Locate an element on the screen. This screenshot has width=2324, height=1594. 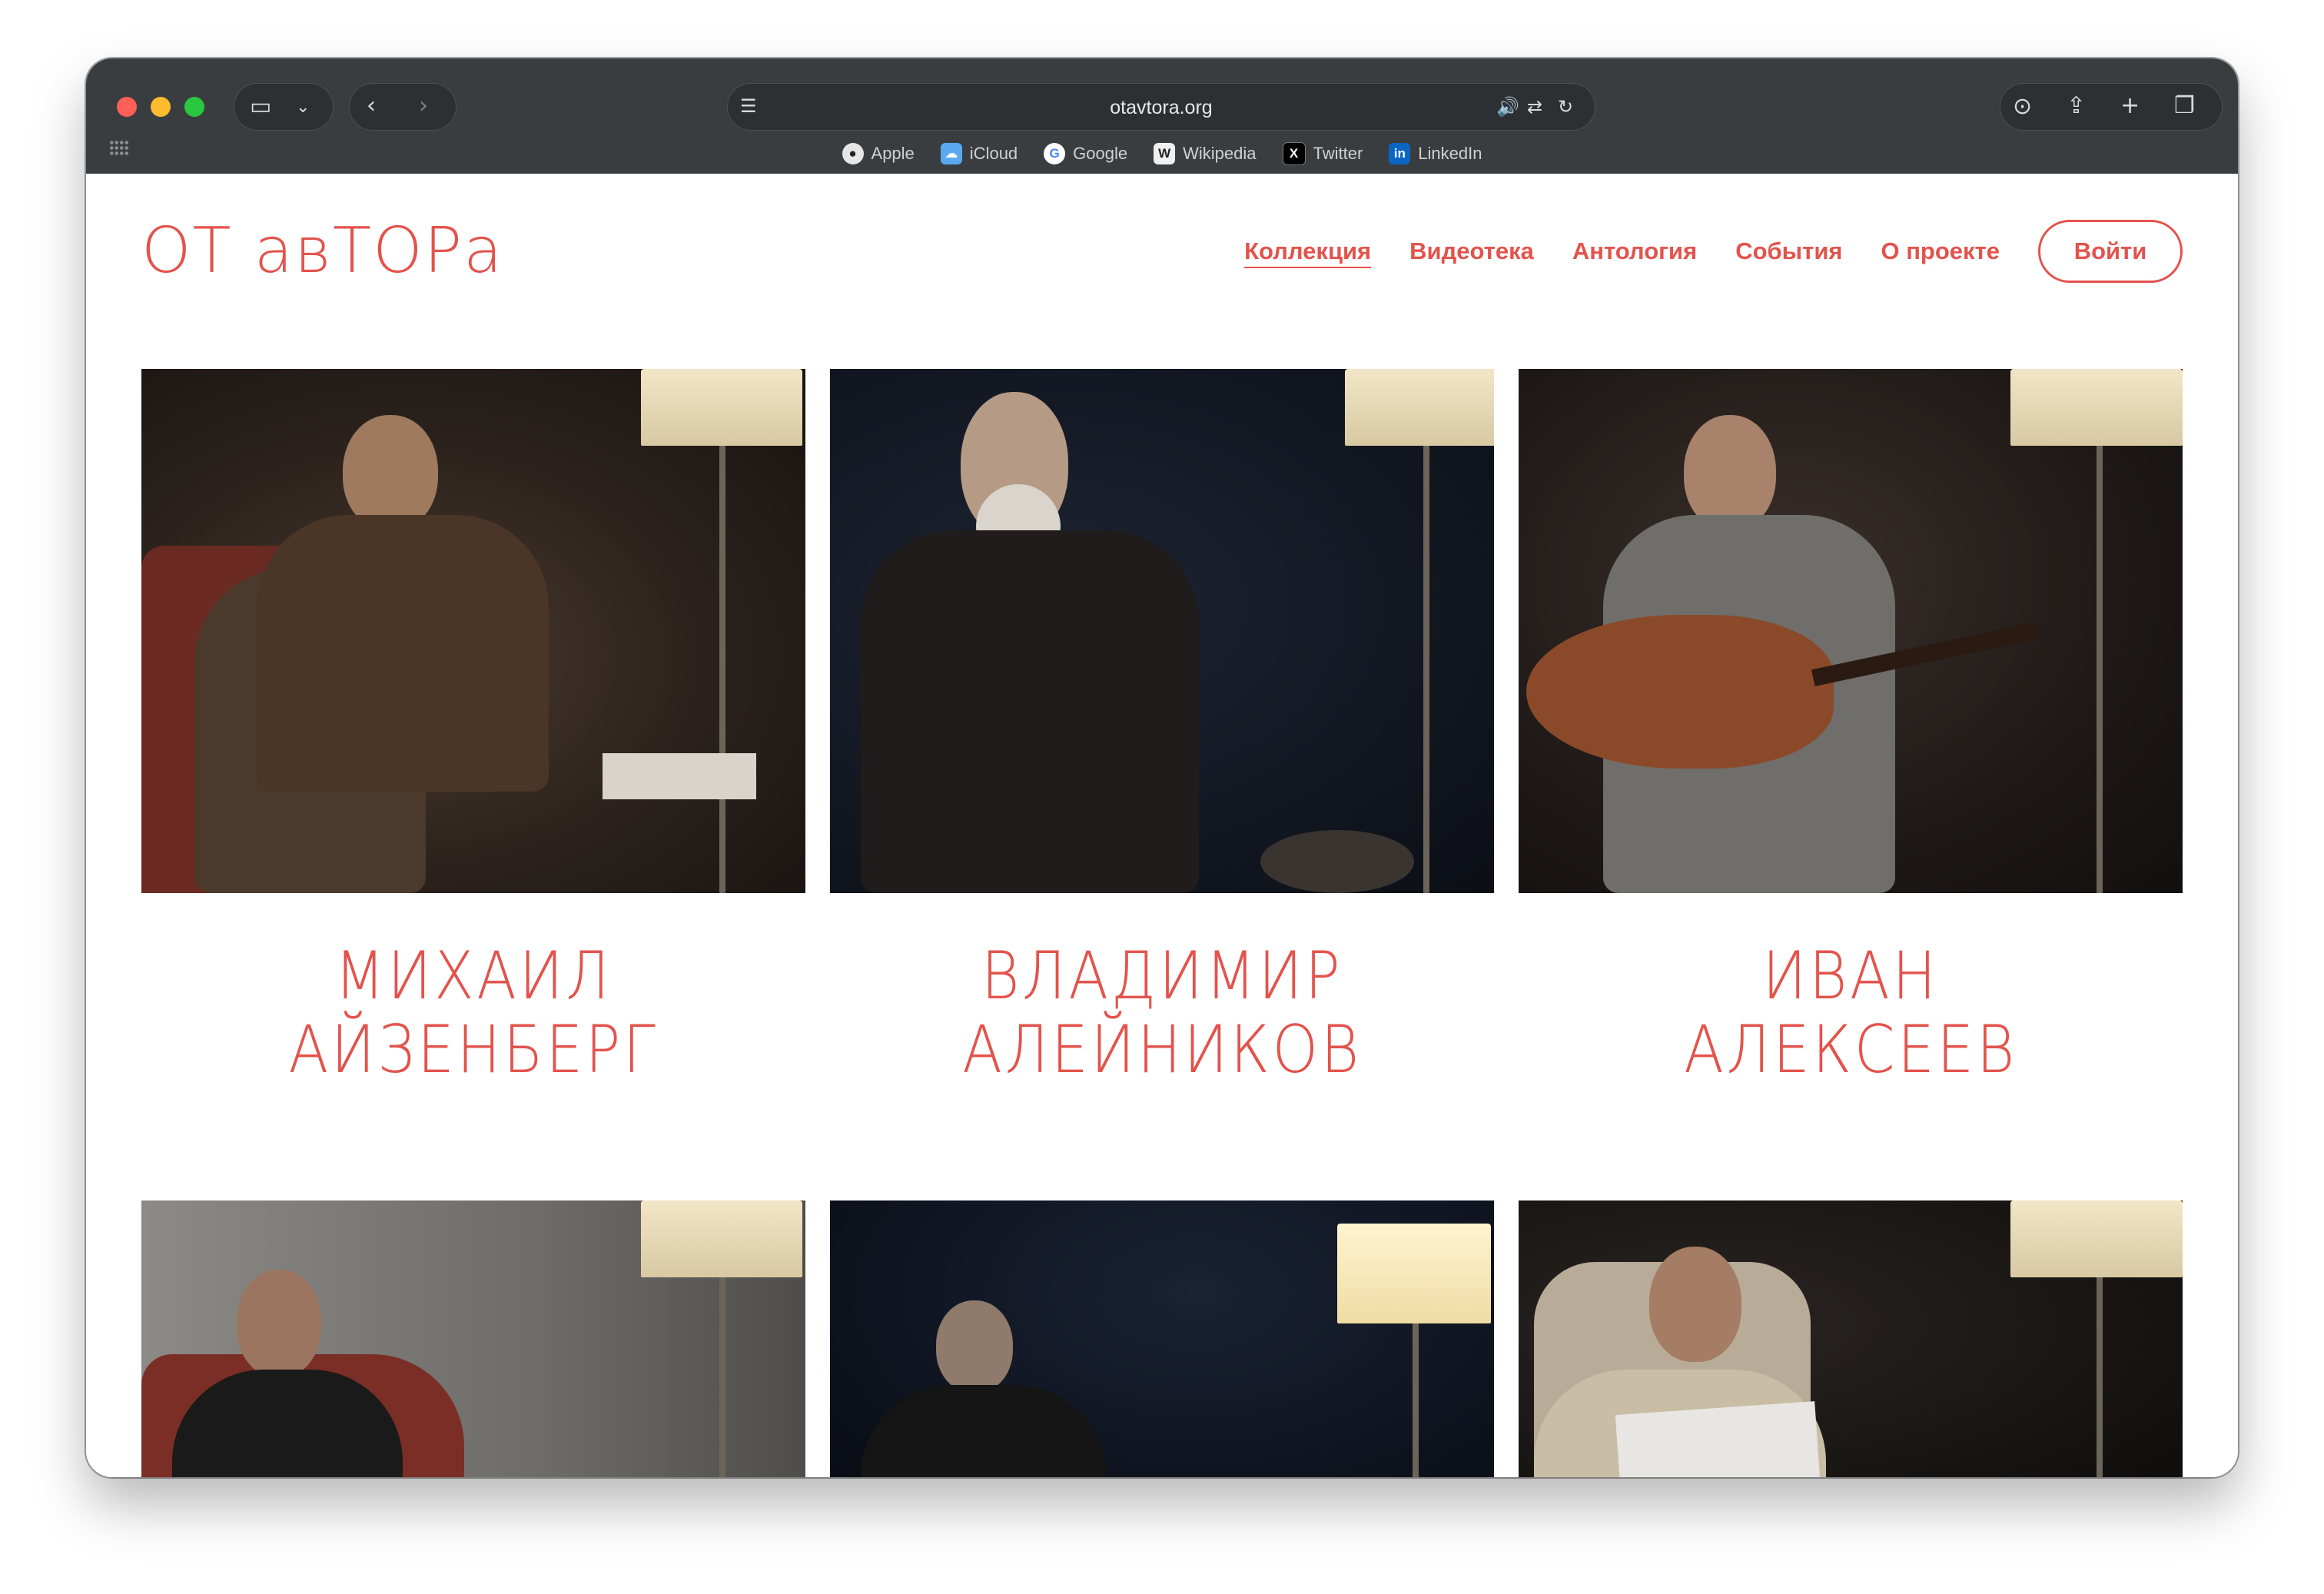
url-text: otavtora.org is located at coordinates (1161, 107).